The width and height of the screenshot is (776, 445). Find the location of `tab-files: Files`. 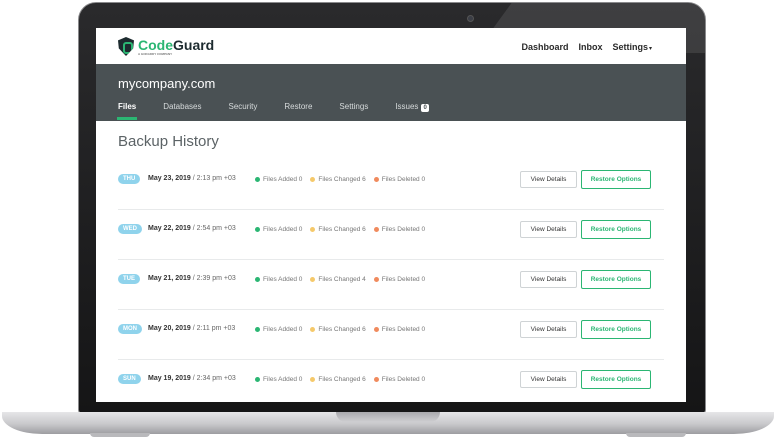

tab-files: Files is located at coordinates (127, 111).